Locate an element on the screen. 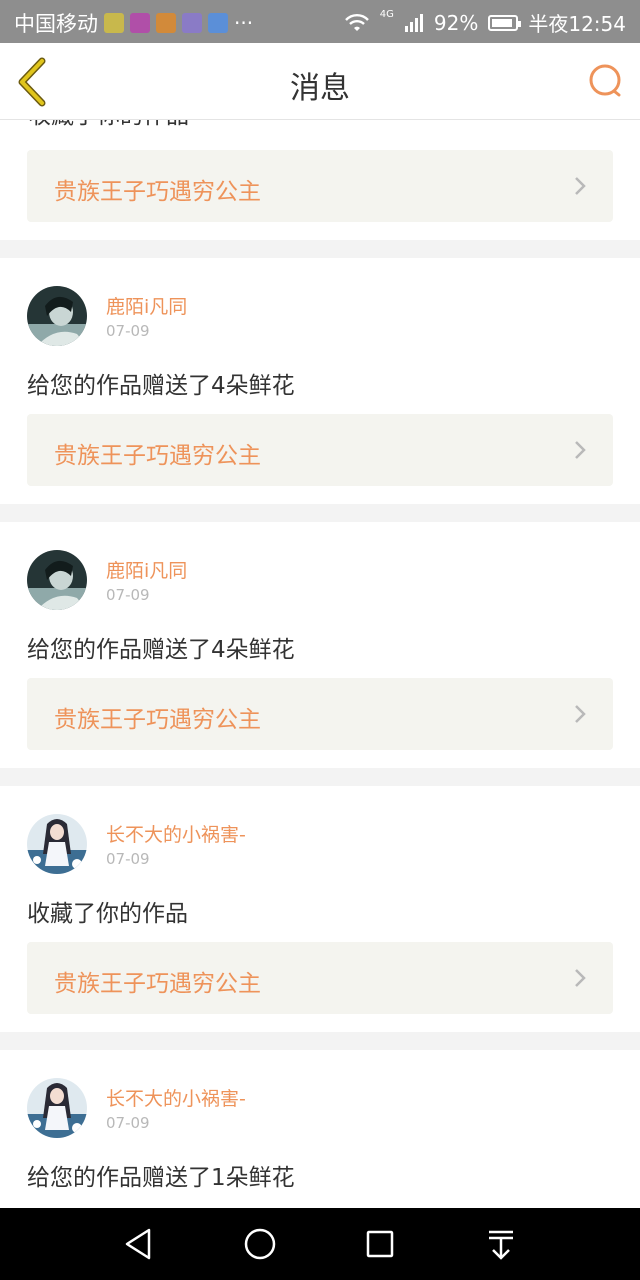 The image size is (640, 1280). signal-icon is located at coordinates (413, 22).